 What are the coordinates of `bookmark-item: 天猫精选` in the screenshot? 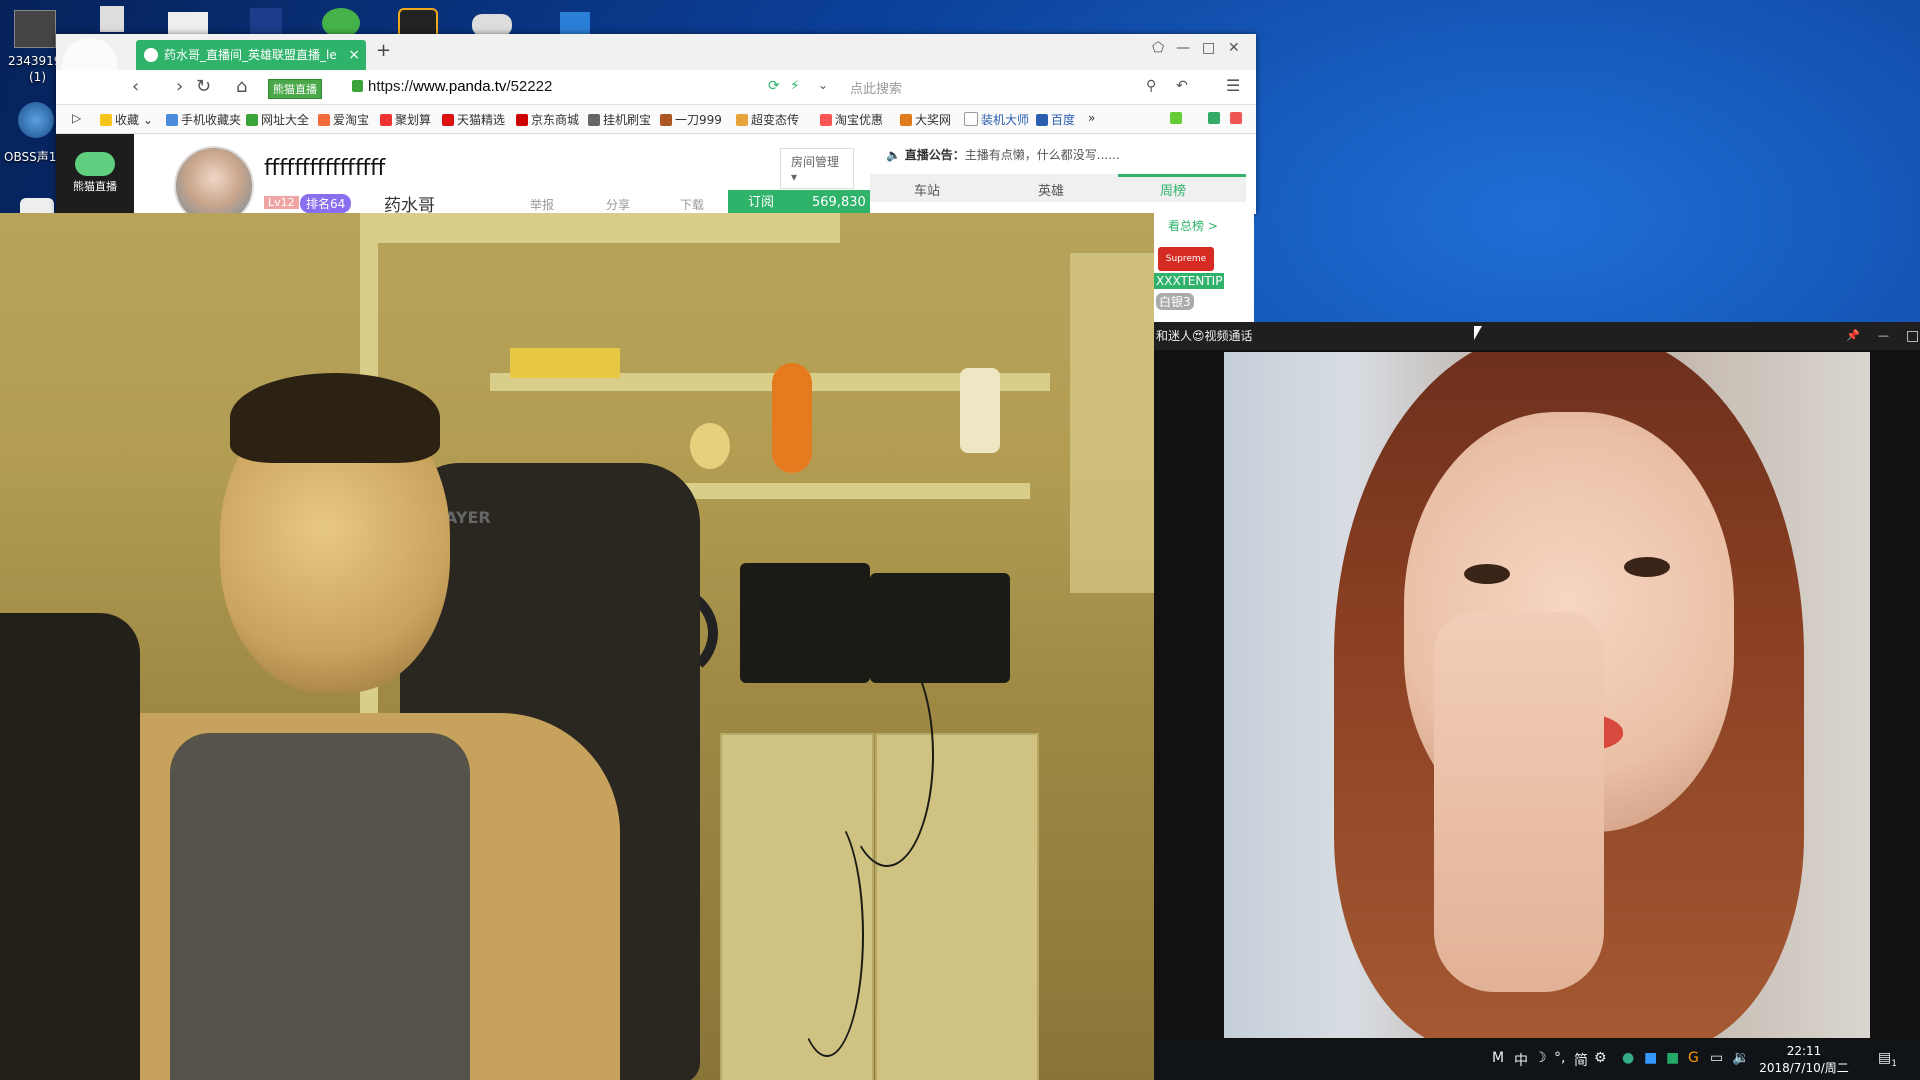 It's located at (473, 119).